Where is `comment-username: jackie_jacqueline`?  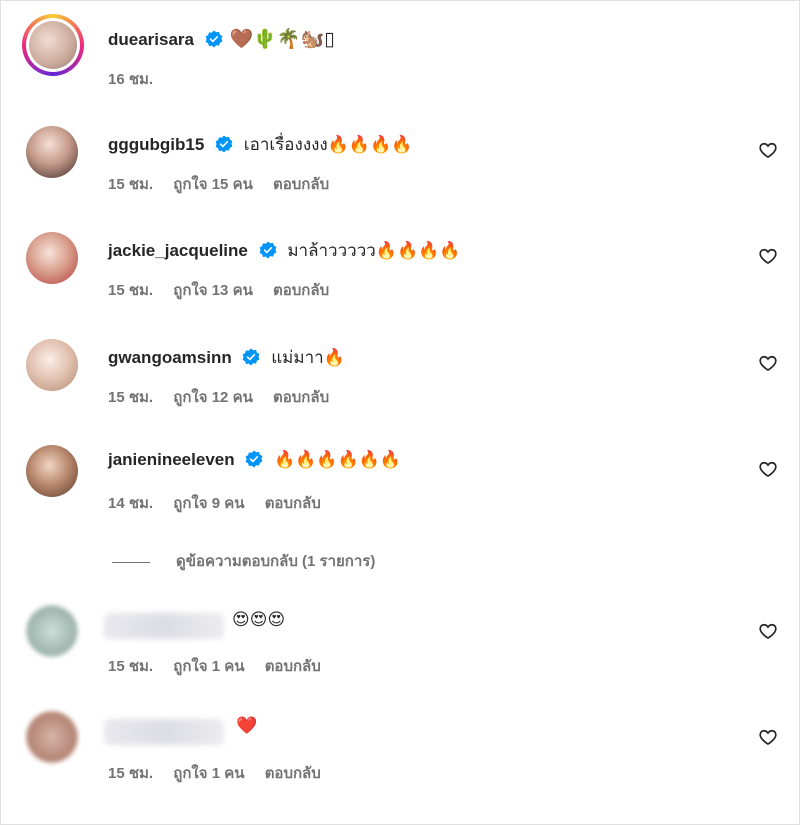
comment-username: jackie_jacqueline is located at coordinates (178, 250).